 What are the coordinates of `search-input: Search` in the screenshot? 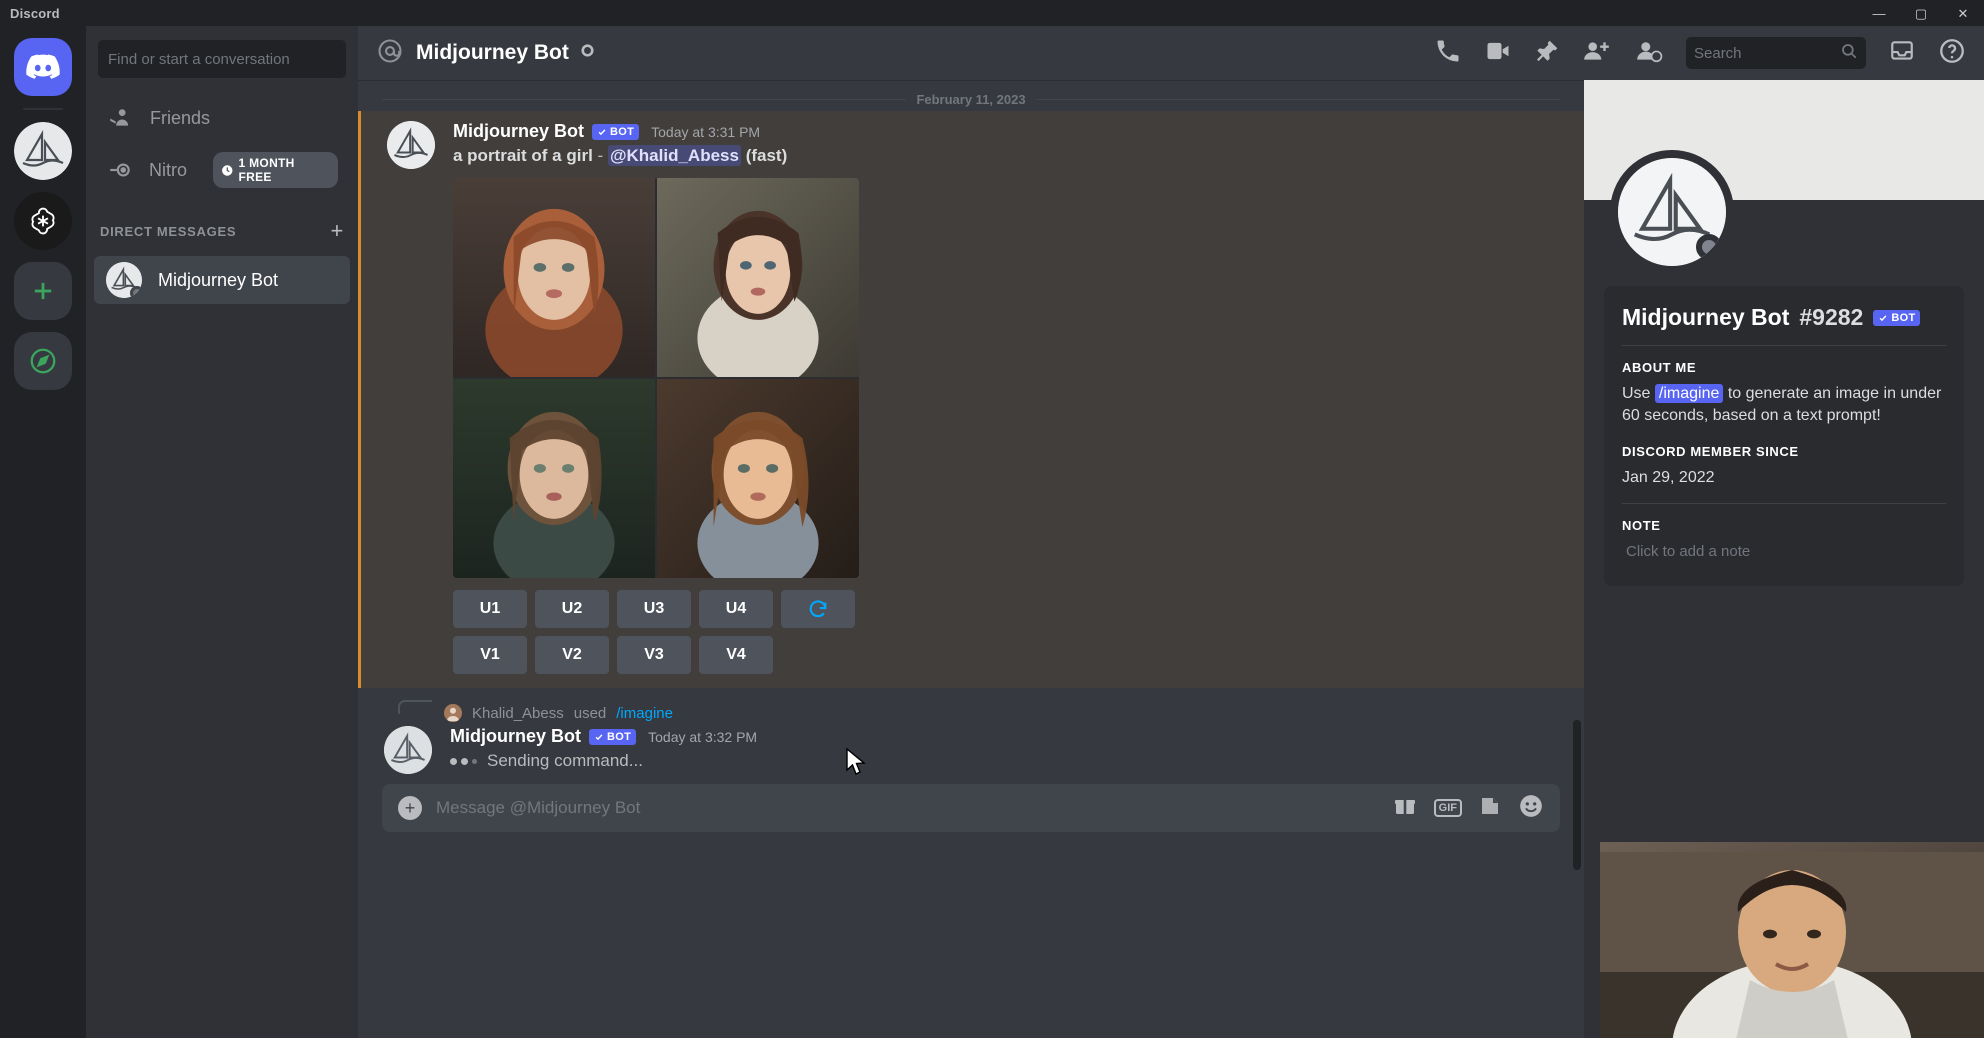 It's located at (1776, 53).